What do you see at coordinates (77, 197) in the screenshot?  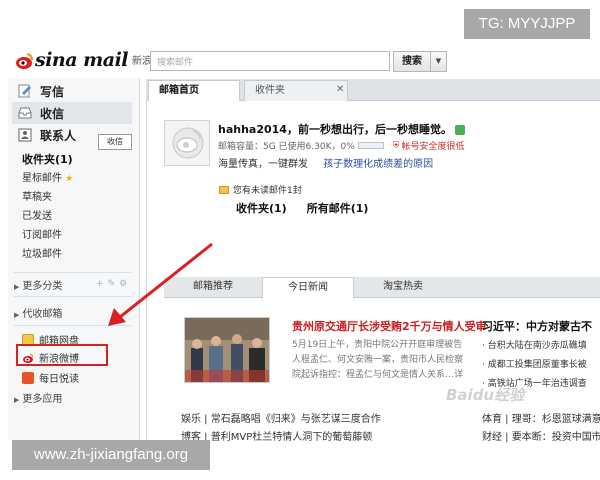 I see `folder-drafts: 草稿夹` at bounding box center [77, 197].